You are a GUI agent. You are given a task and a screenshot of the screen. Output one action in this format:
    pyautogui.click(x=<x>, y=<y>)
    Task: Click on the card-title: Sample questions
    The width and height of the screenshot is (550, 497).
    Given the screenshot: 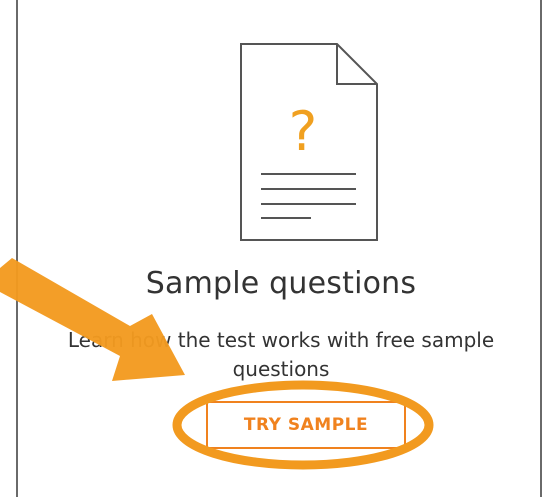 What is the action you would take?
    pyautogui.click(x=281, y=283)
    